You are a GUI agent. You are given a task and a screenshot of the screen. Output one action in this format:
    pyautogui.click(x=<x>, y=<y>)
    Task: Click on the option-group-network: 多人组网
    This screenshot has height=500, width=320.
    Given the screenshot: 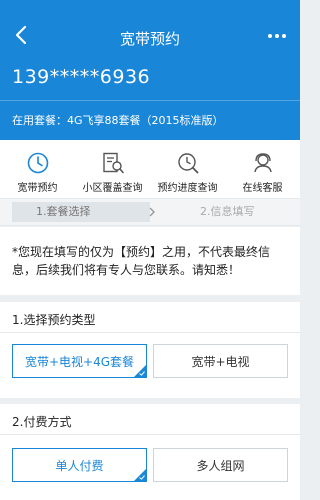 What is the action you would take?
    pyautogui.click(x=220, y=465)
    